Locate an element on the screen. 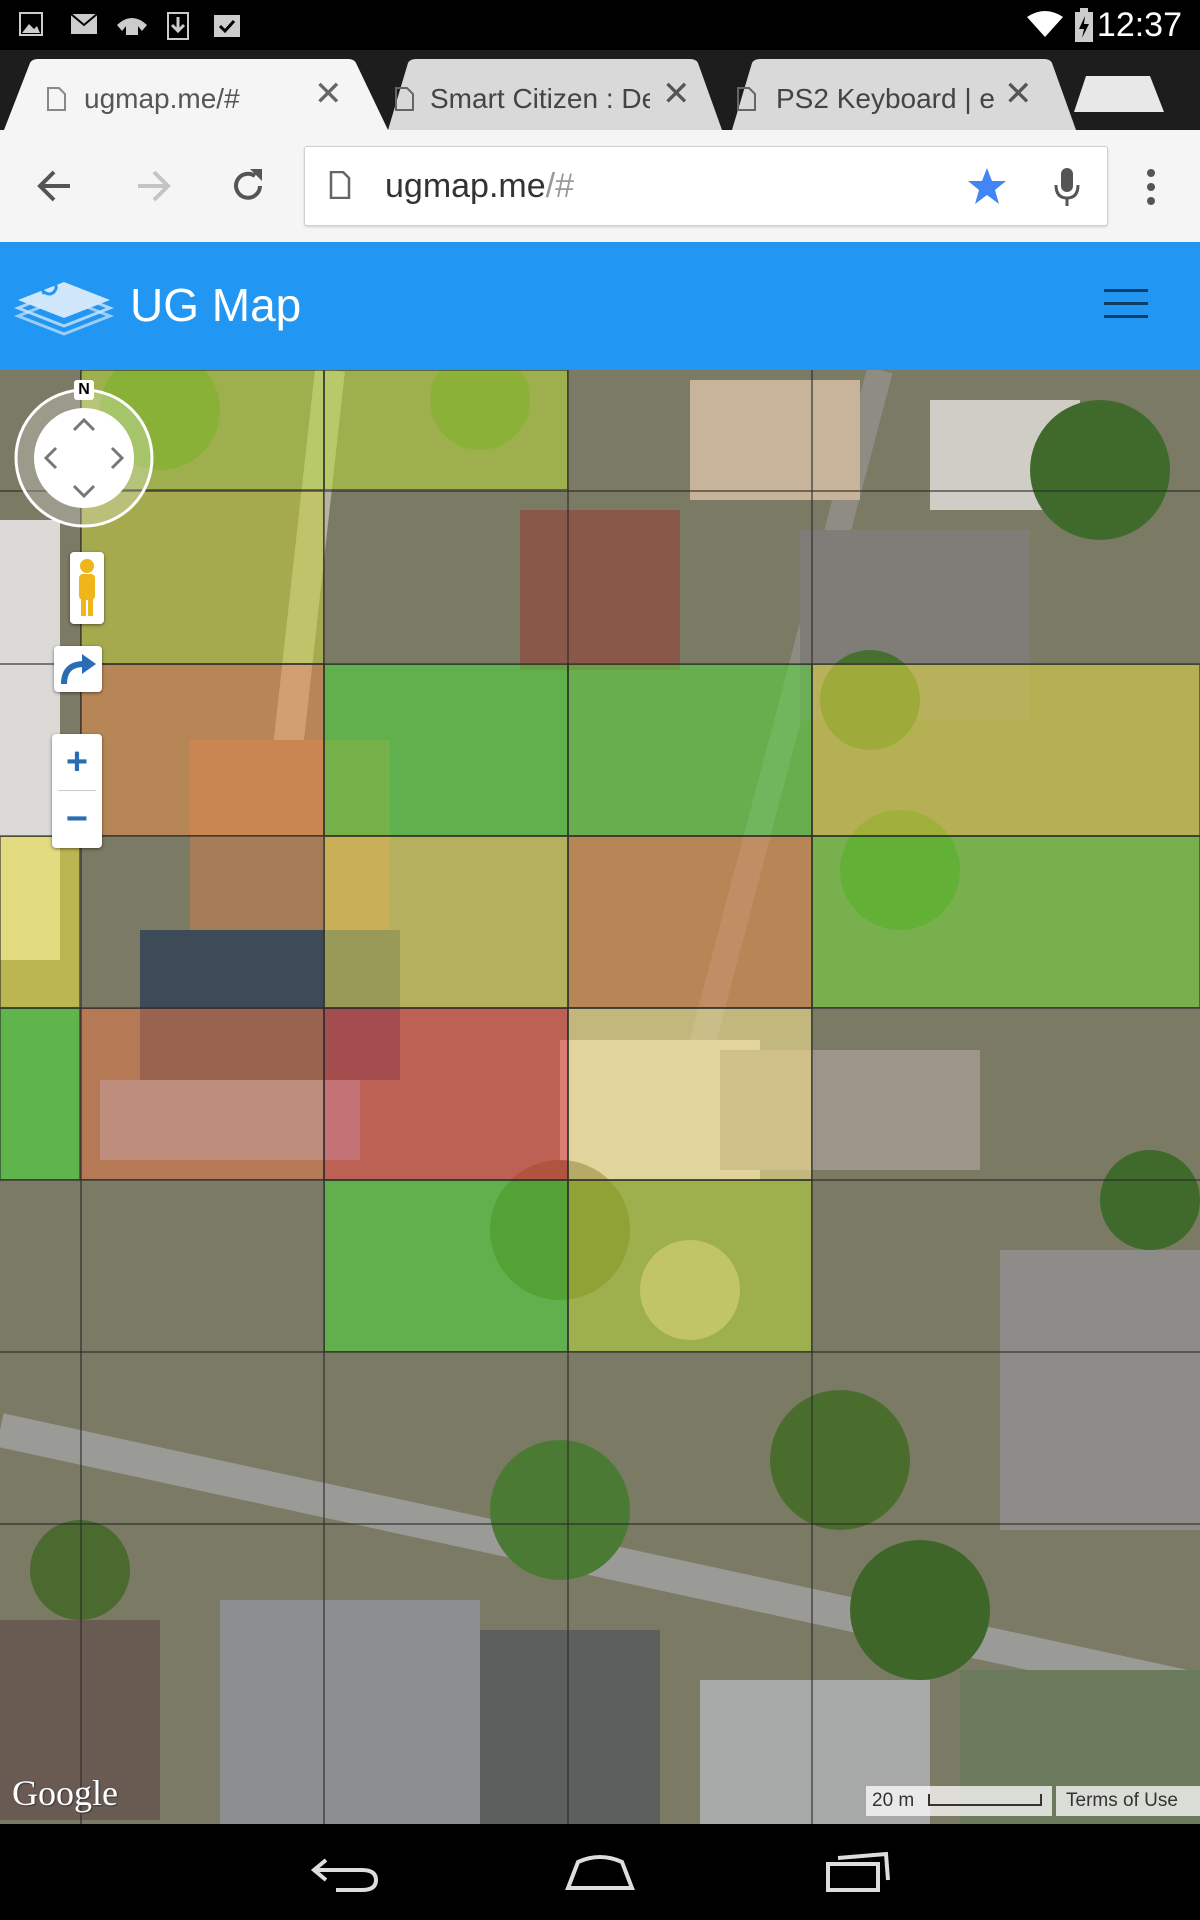 The image size is (1200, 1920). bookmark-star-icon is located at coordinates (987, 186).